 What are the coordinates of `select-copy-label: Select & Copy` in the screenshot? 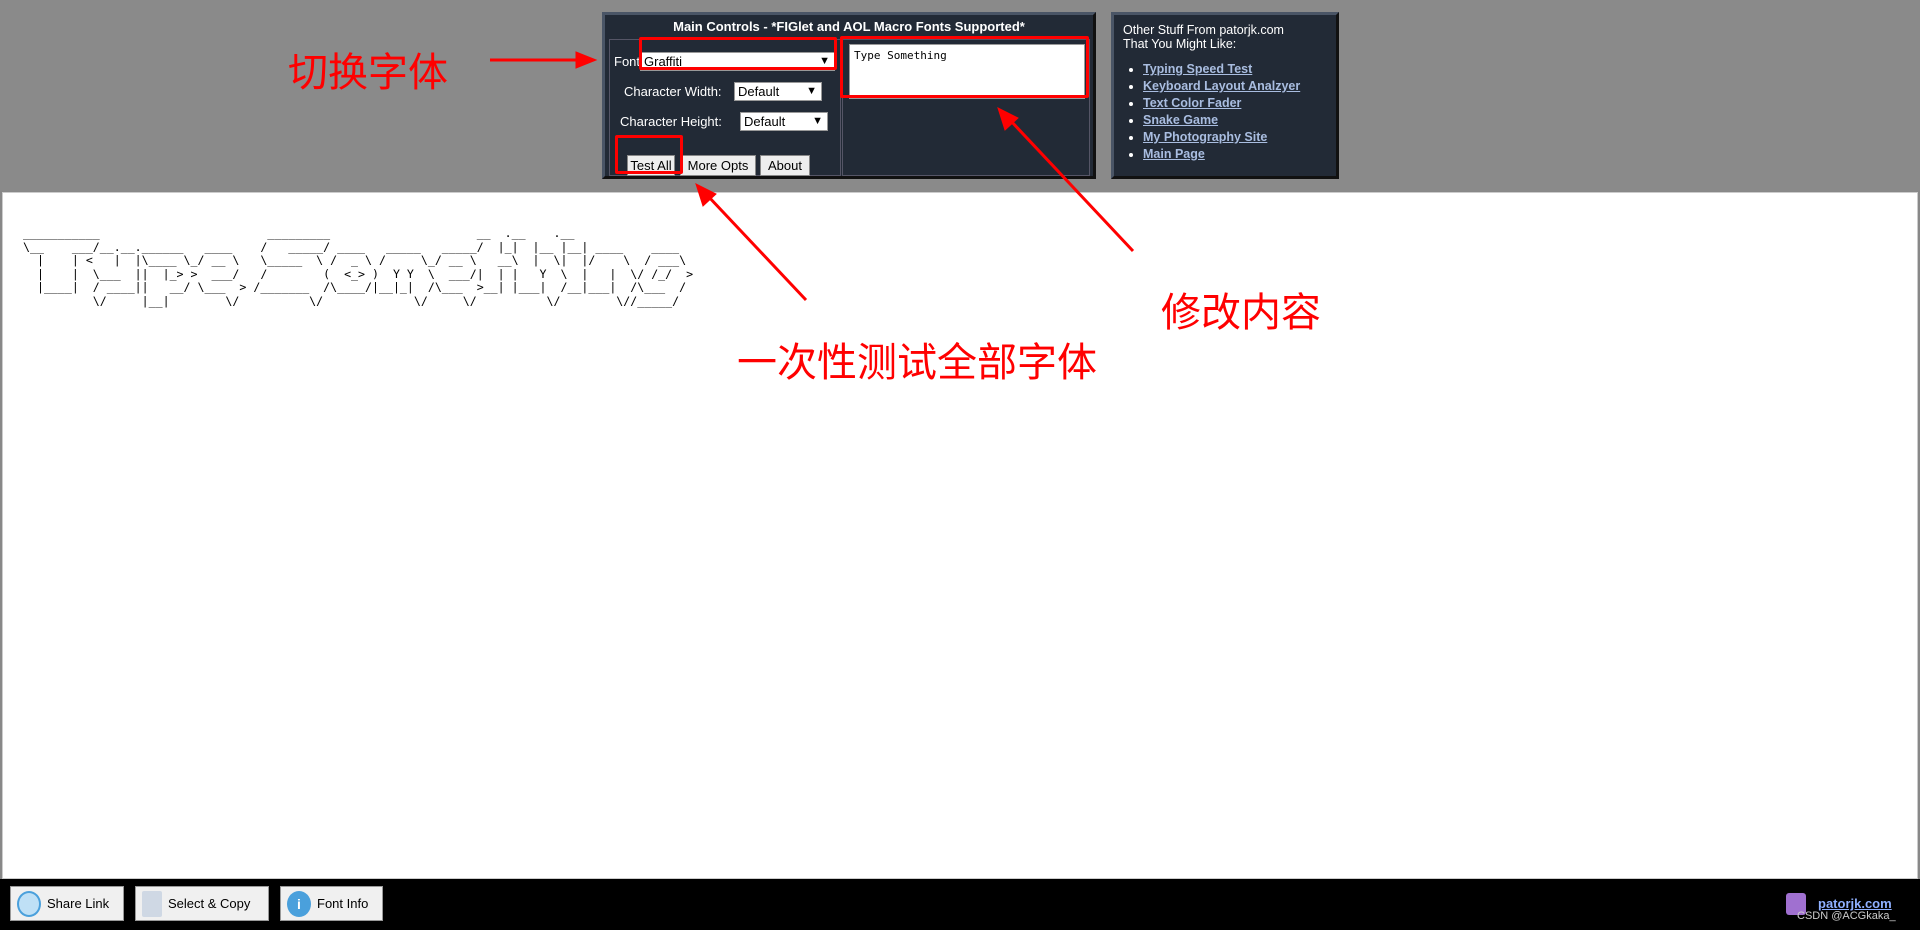 It's located at (209, 903).